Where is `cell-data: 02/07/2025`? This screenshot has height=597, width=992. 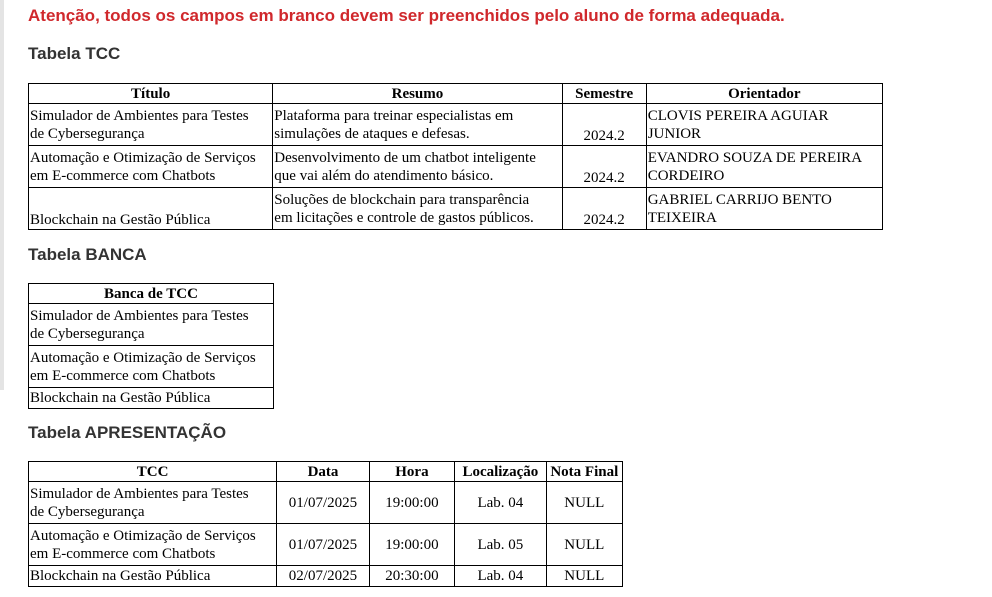 cell-data: 02/07/2025 is located at coordinates (323, 576).